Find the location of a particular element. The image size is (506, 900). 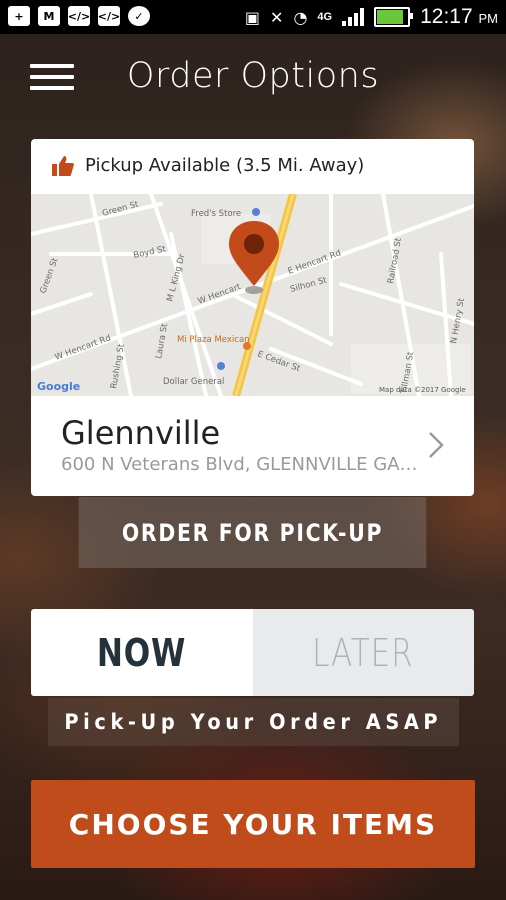

app-header: Order Options is located at coordinates (253, 76).